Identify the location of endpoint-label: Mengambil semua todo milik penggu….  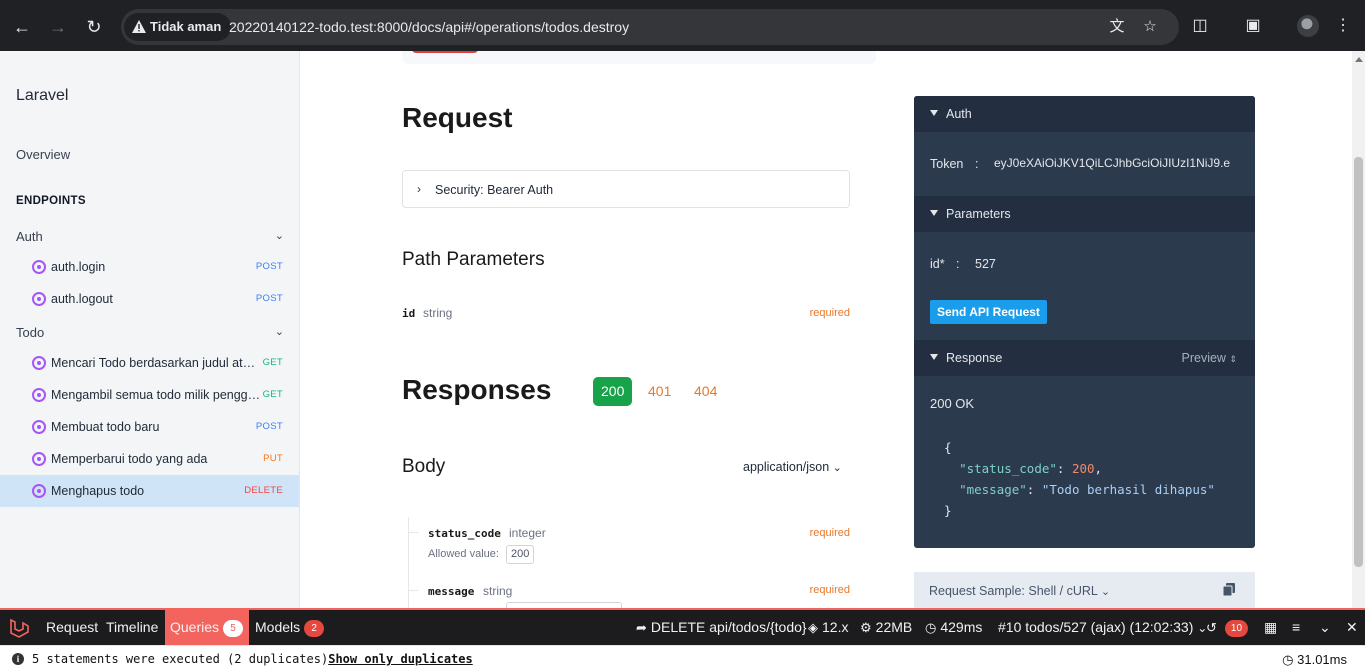
(156, 395).